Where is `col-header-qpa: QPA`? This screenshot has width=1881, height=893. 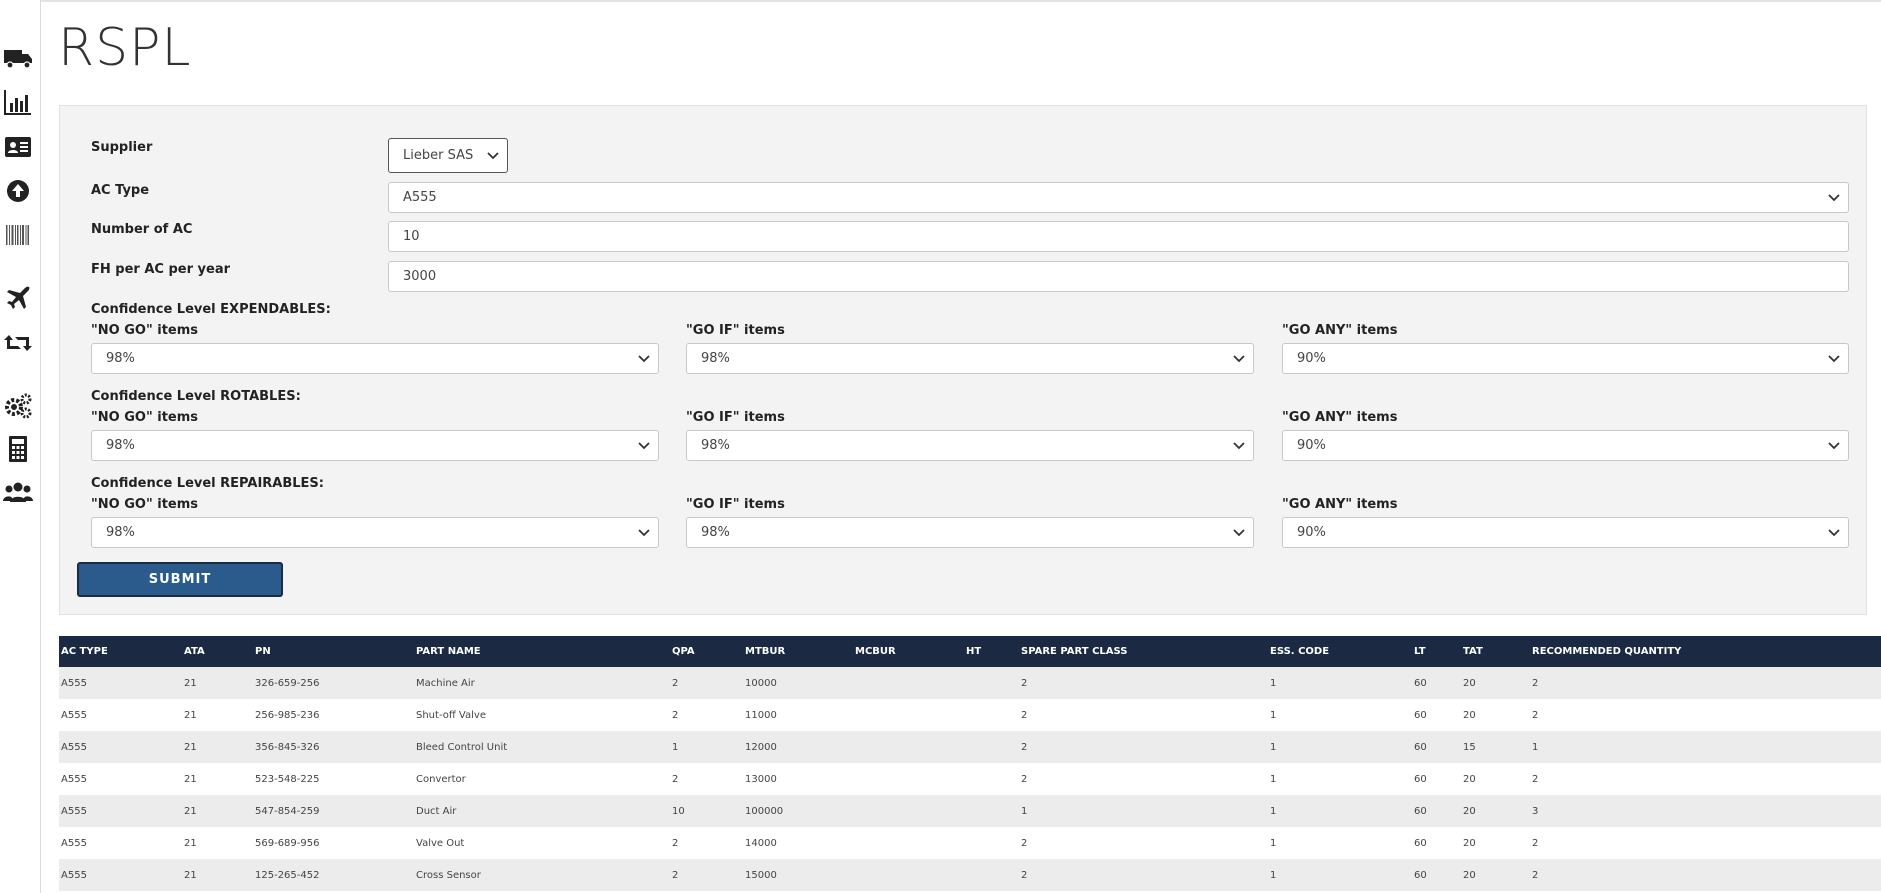
col-header-qpa: QPA is located at coordinates (706, 651).